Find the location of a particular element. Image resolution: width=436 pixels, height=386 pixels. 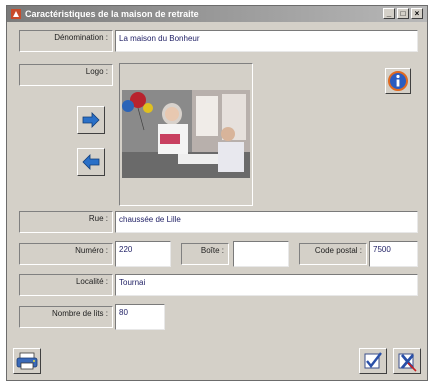

cancel-icon is located at coordinates (407, 362).